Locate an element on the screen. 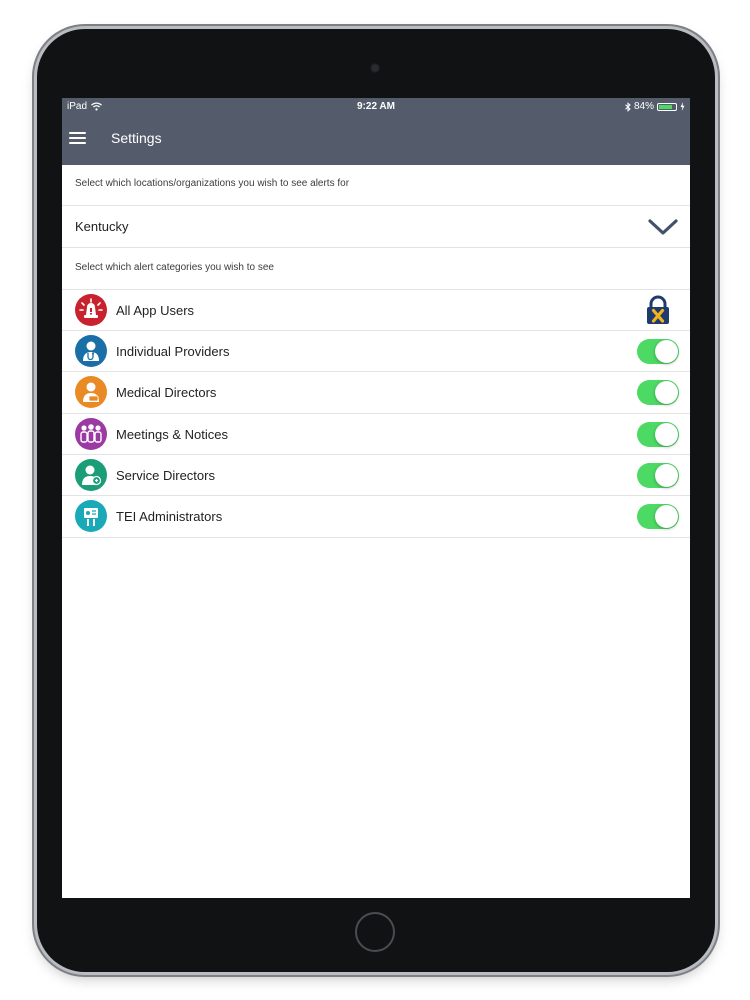  tei-administrators-toggle is located at coordinates (658, 516).